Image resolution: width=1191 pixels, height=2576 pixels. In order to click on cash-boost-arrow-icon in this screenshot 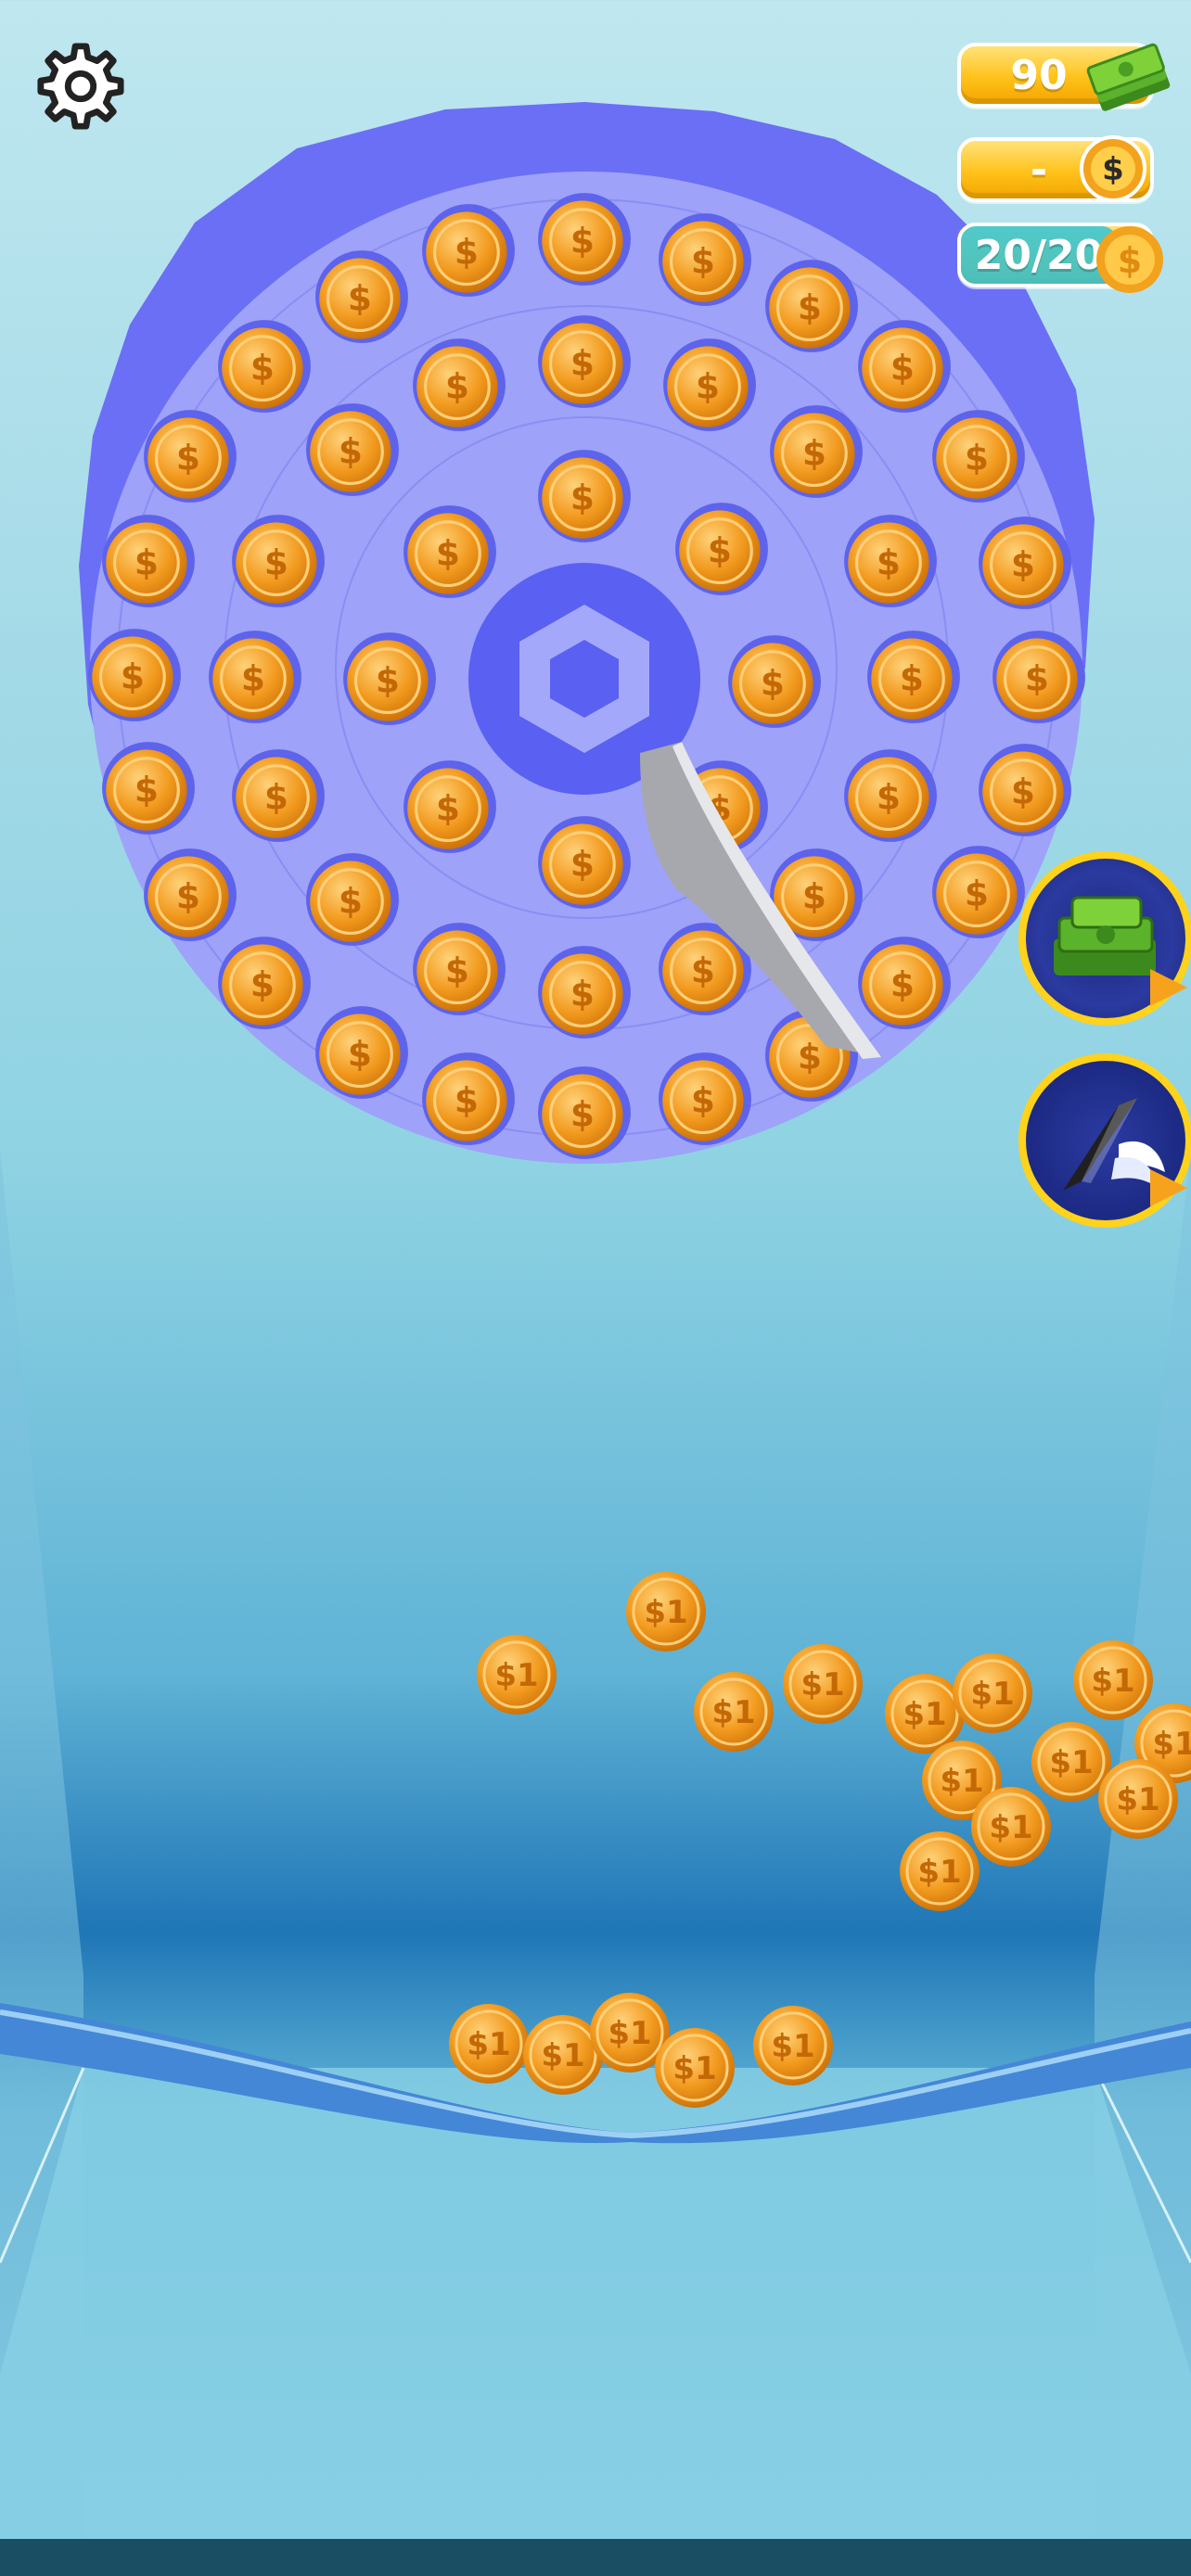, I will do `click(1168, 988)`.